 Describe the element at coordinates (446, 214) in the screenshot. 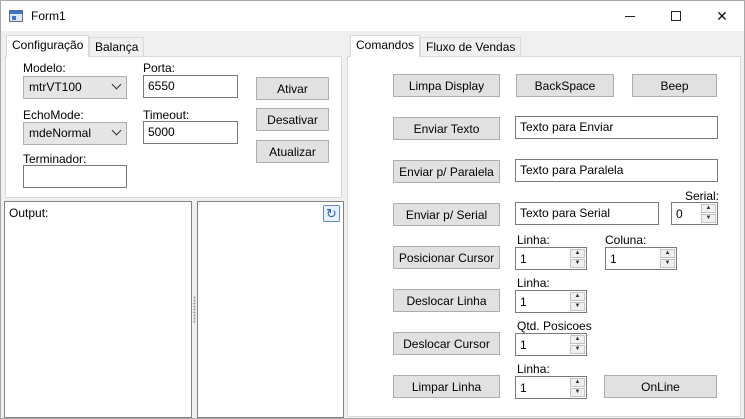

I see `enviar-serial-button: Enviar p/ Serial` at that location.